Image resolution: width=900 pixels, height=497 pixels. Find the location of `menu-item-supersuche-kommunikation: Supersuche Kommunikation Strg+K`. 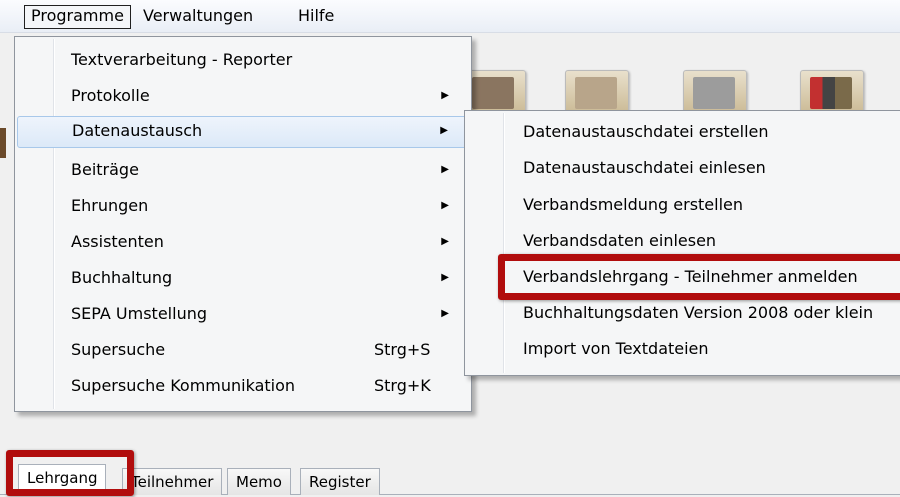

menu-item-supersuche-kommunikation: Supersuche Kommunikation Strg+K is located at coordinates (243, 386).